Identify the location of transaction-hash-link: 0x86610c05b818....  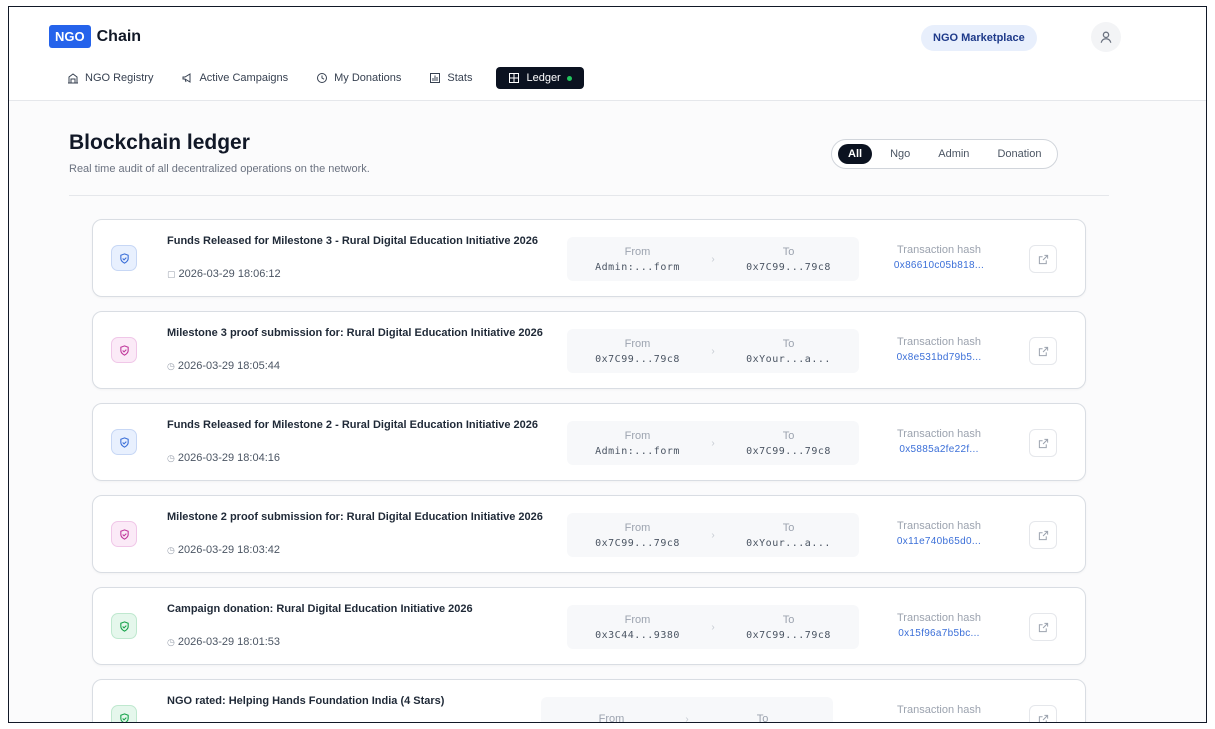
(939, 265).